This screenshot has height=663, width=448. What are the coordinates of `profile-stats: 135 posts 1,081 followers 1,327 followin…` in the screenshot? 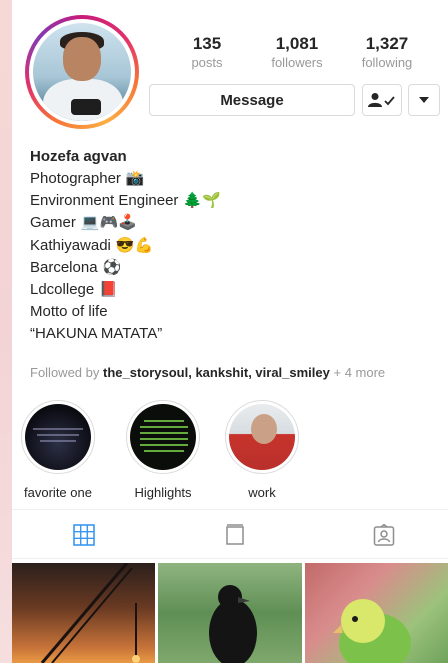 It's located at (302, 52).